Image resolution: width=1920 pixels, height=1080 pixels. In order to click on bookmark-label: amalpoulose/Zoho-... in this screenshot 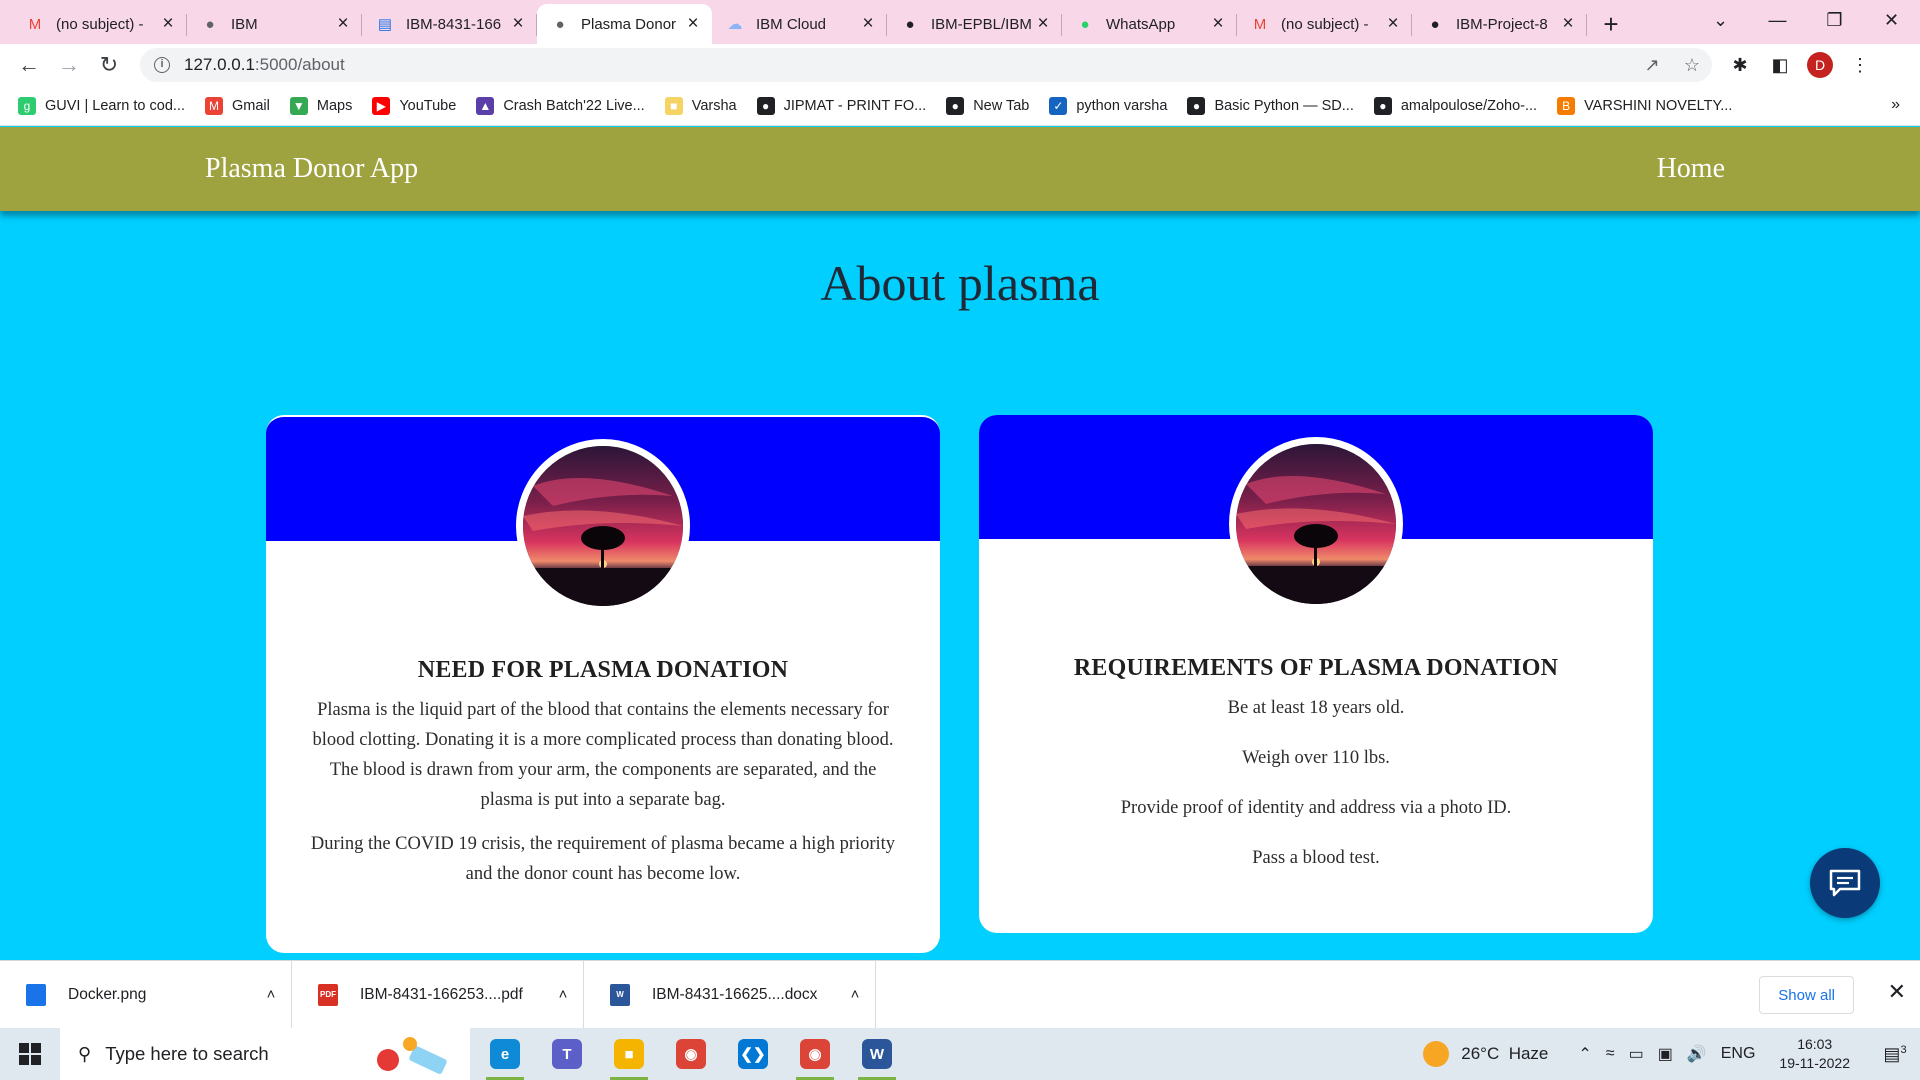, I will do `click(1469, 105)`.